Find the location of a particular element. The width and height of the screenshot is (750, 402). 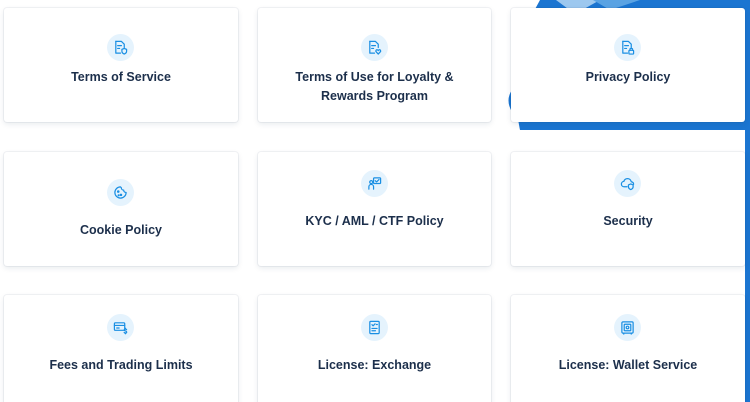

card-security: Security is located at coordinates (628, 209).